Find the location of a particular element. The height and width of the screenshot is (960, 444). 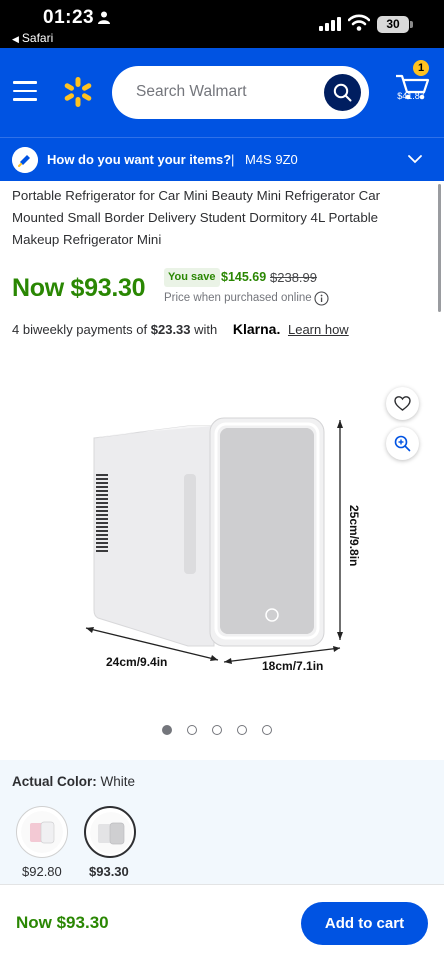

swatch-price-white: $93.30 is located at coordinates (109, 871).